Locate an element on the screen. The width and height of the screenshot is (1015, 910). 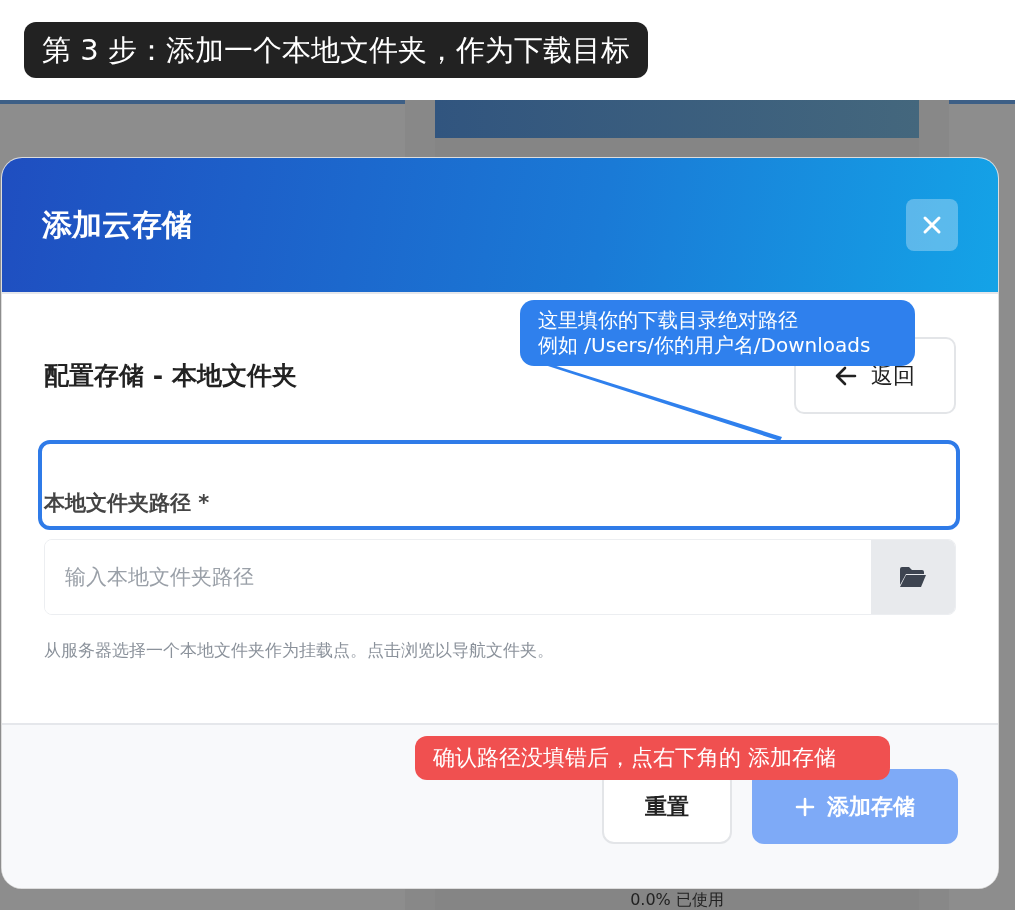
usage-text: 0.0% 已使用 is located at coordinates (677, 899).